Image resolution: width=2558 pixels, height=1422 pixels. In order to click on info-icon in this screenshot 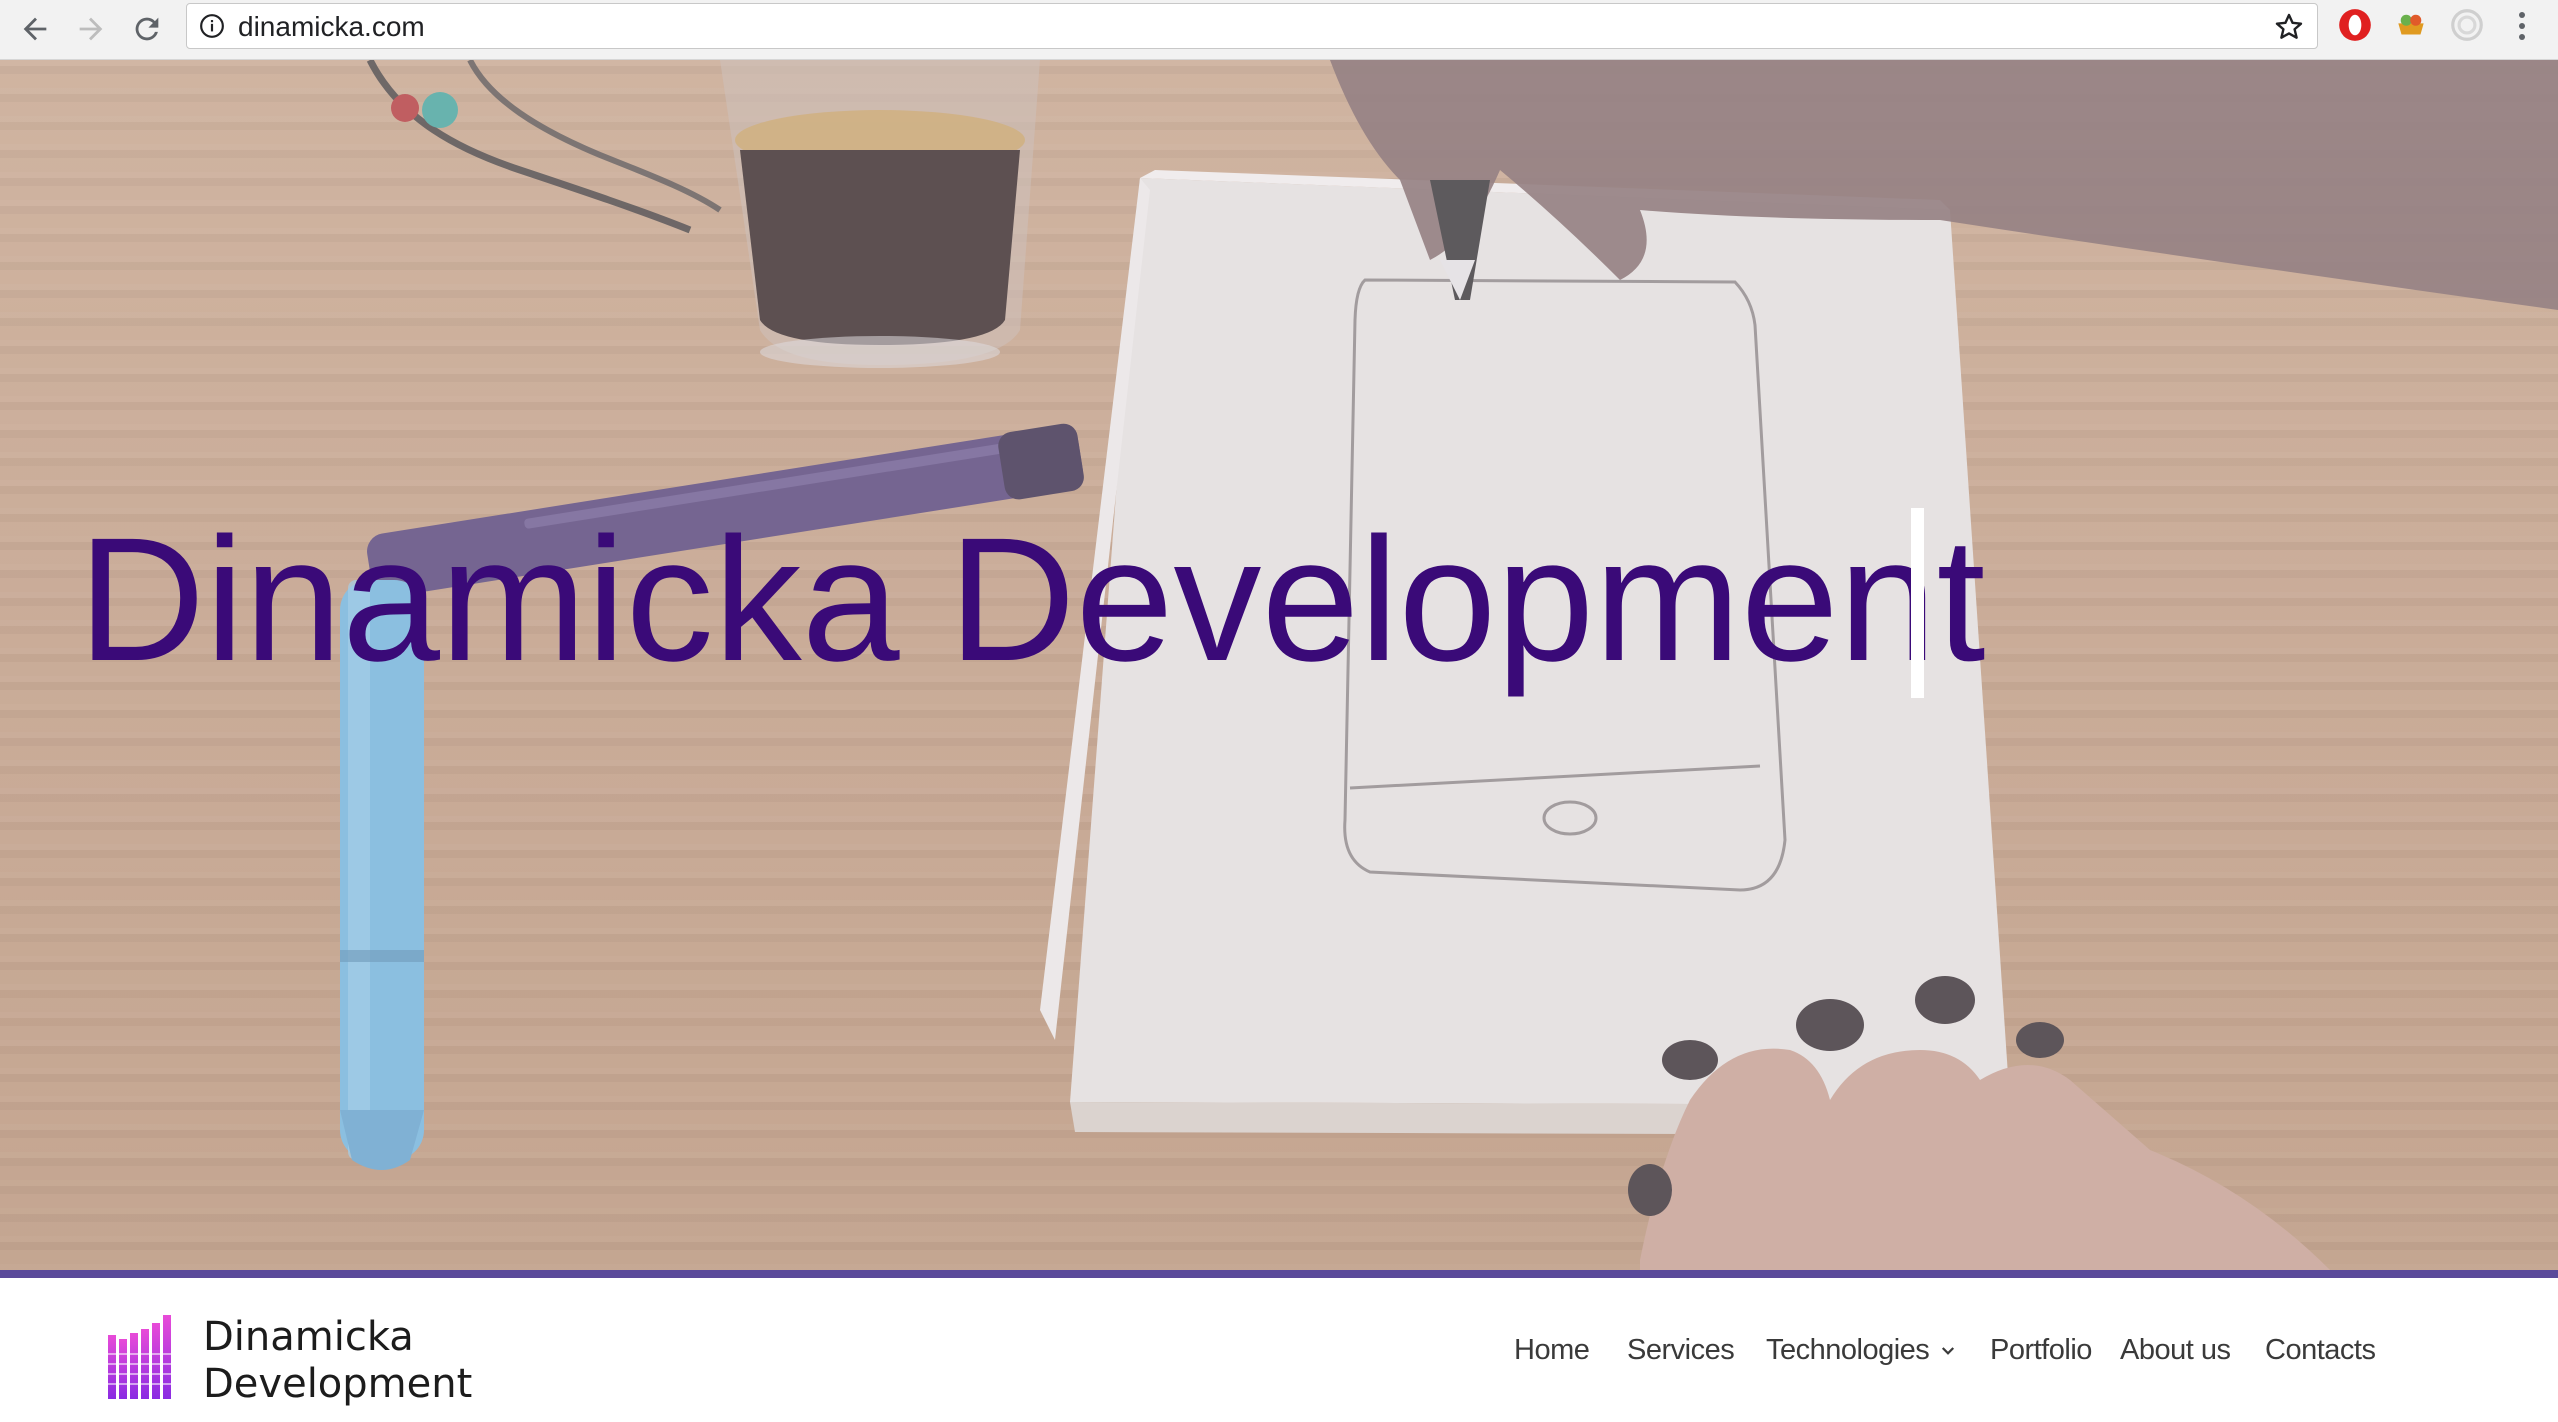, I will do `click(212, 26)`.